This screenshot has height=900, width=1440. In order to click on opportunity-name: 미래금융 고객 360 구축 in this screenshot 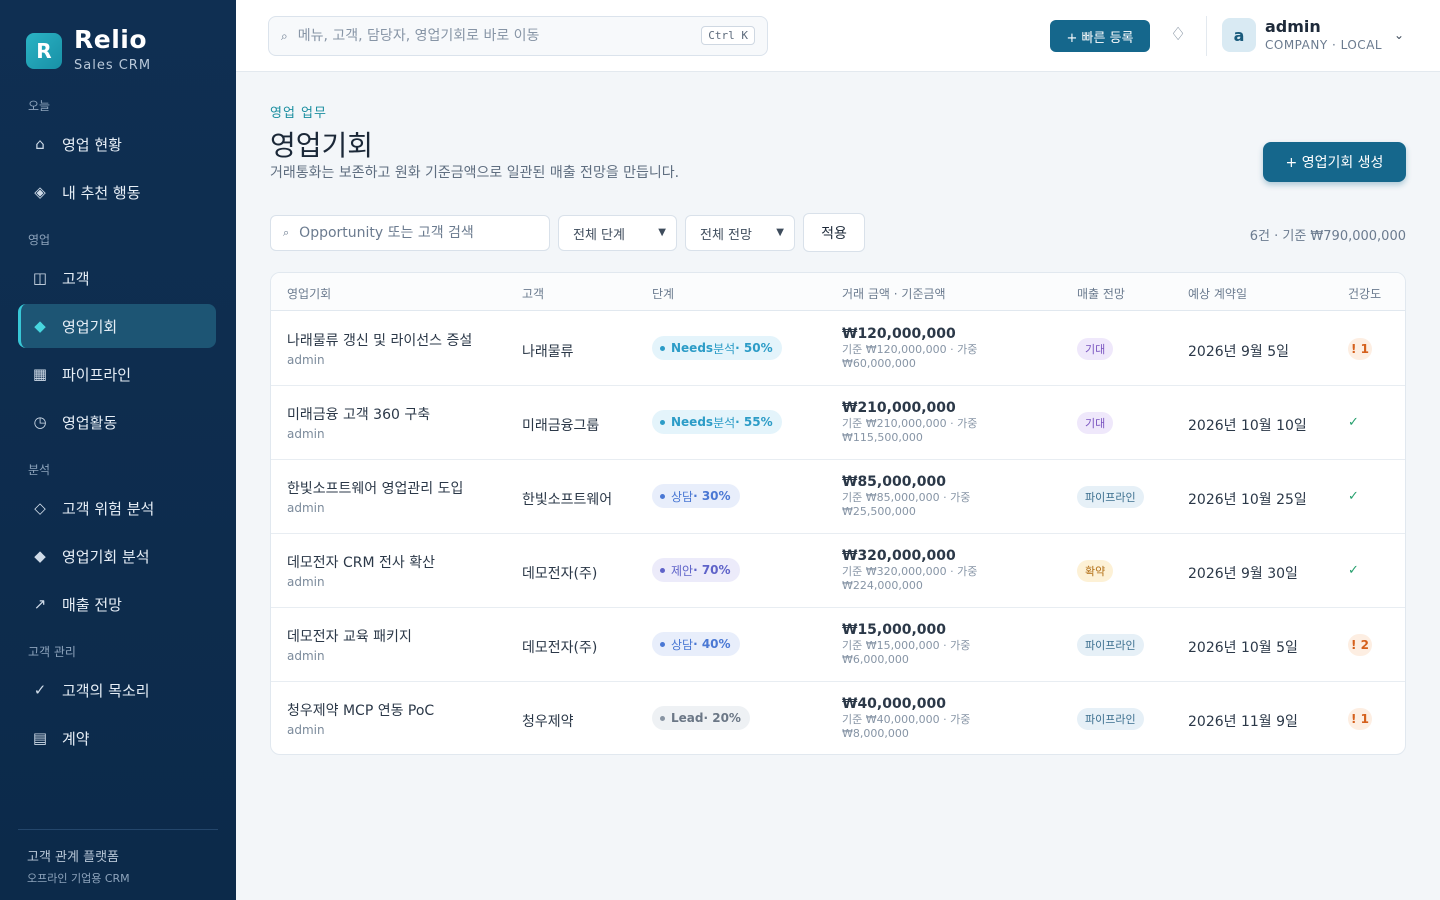, I will do `click(358, 414)`.